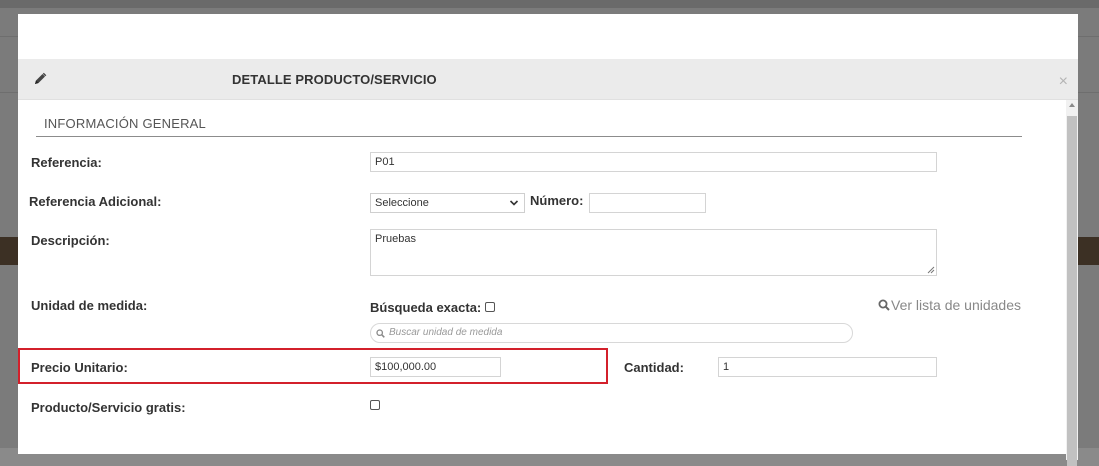 The width and height of the screenshot is (1099, 466). I want to click on busqueda-exacta-label: Búsqueda exacta:, so click(426, 307).